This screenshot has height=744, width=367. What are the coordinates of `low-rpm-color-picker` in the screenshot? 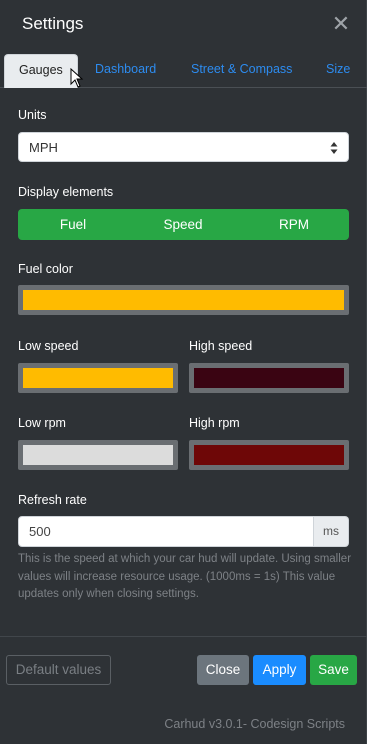 It's located at (98, 455).